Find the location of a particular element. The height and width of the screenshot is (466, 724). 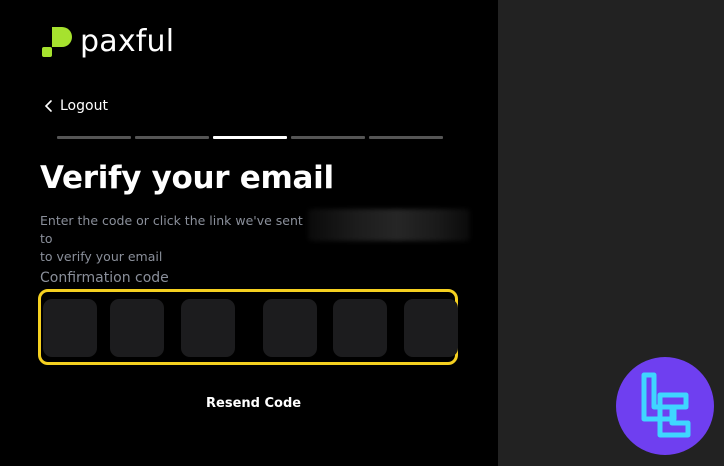

redacted-email is located at coordinates (389, 225).